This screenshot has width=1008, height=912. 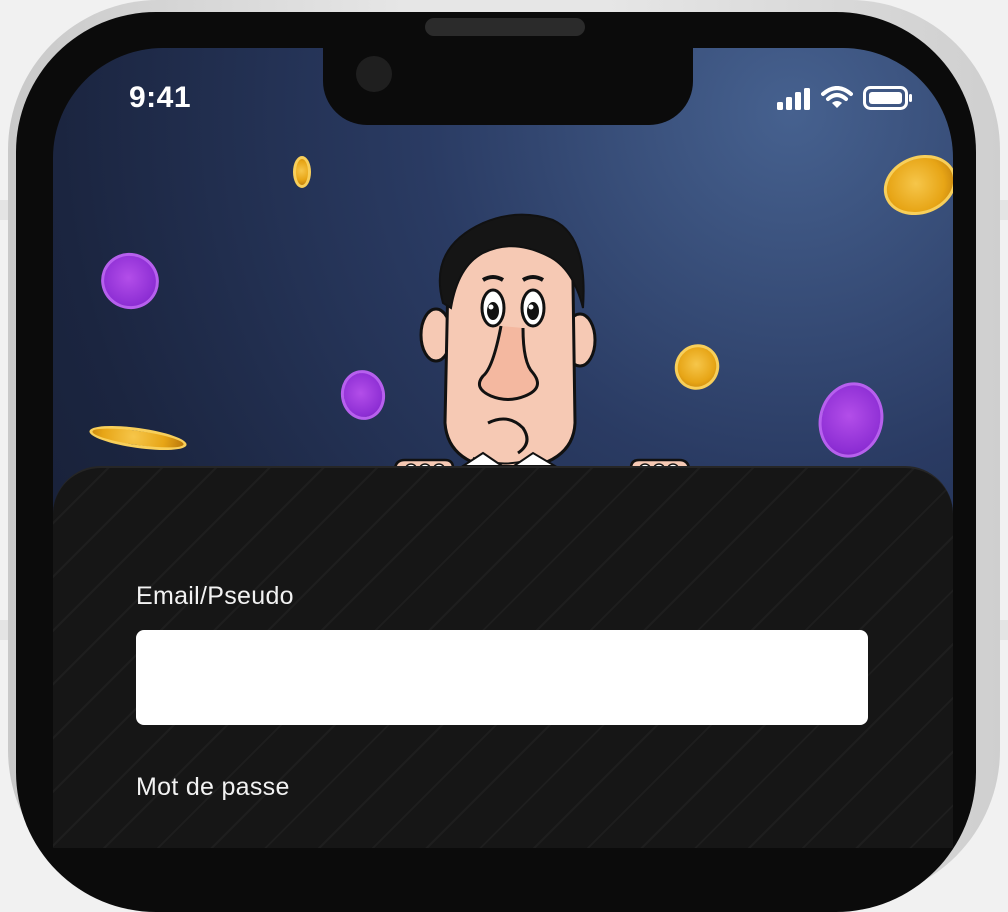 I want to click on cartoon-man-illustration, so click(x=542, y=345).